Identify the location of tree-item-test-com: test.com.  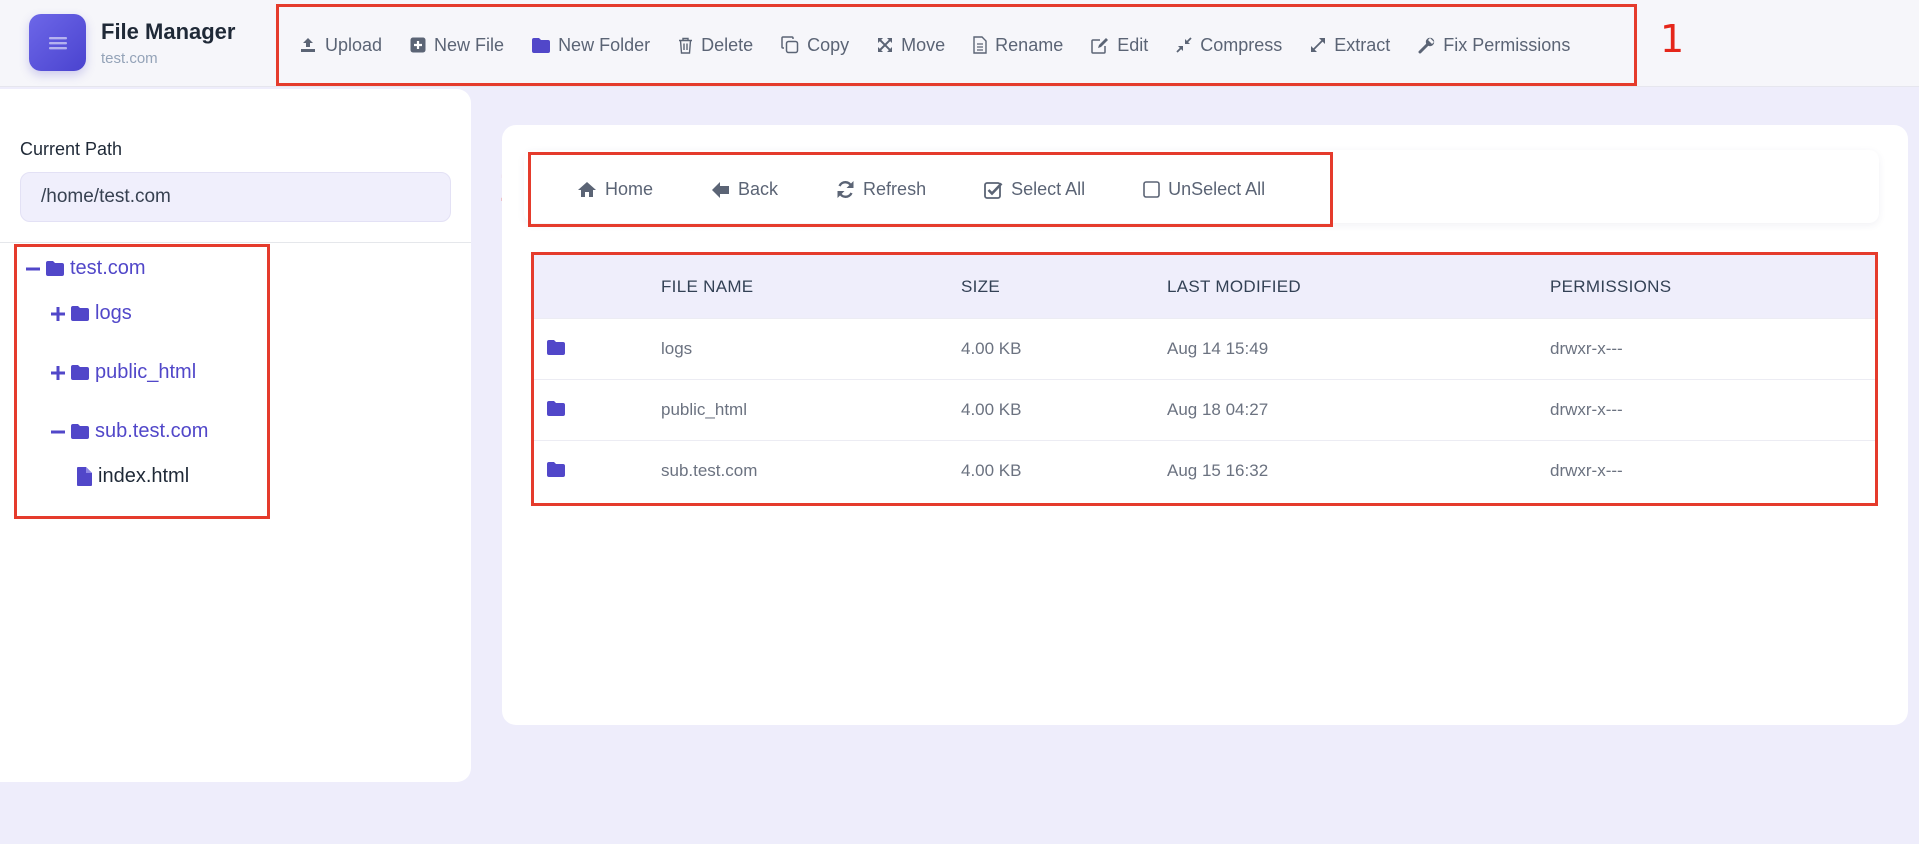
(86, 268).